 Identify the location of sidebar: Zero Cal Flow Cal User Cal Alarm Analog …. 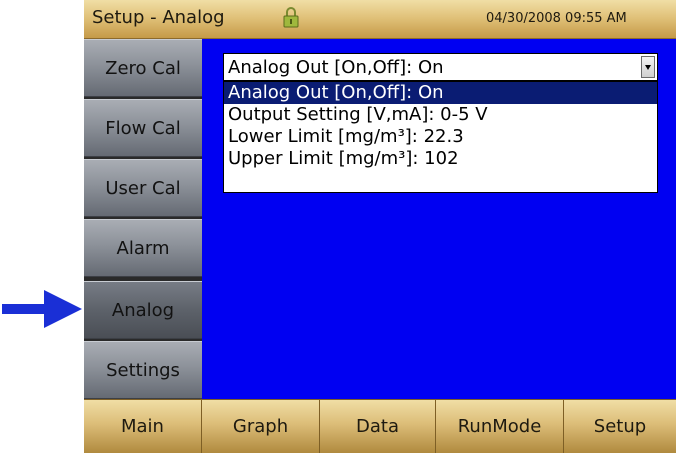
(143, 219).